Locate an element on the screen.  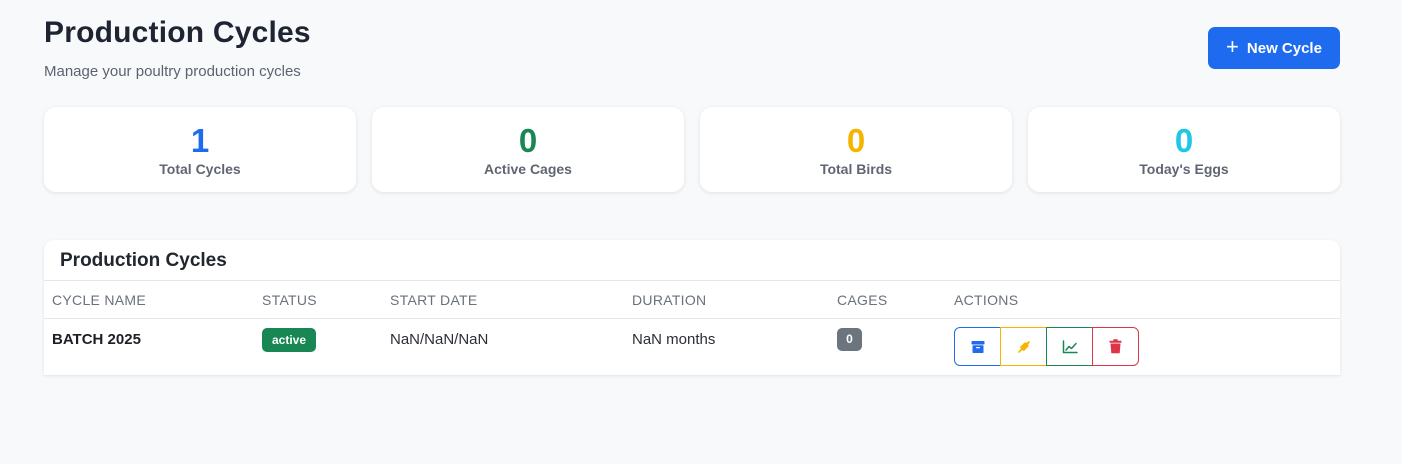
cell-cycle-name: BATCH 2025 is located at coordinates (96, 339).